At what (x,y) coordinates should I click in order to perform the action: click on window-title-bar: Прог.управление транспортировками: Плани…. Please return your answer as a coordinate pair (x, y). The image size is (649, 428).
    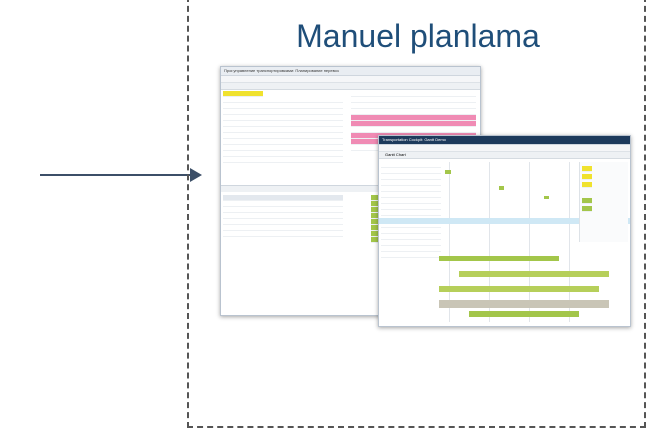
    Looking at the image, I should click on (350, 71).